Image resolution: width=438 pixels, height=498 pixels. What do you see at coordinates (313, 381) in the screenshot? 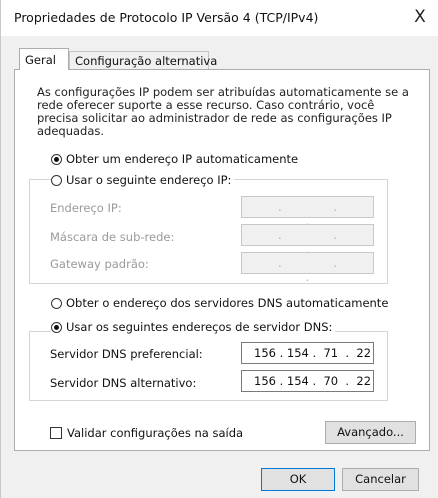
I see `dns-alternate-value: 156 . 154 . 70 . 22` at bounding box center [313, 381].